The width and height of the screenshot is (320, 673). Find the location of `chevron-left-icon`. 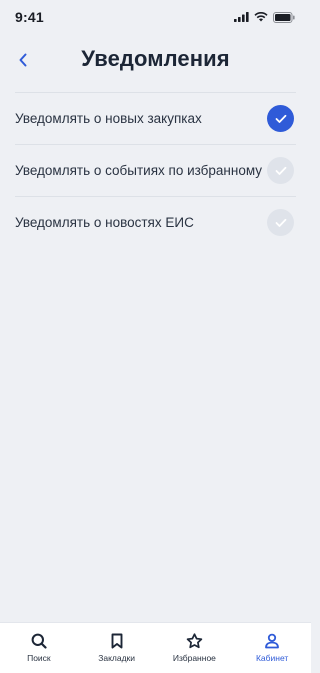

chevron-left-icon is located at coordinates (23, 60).